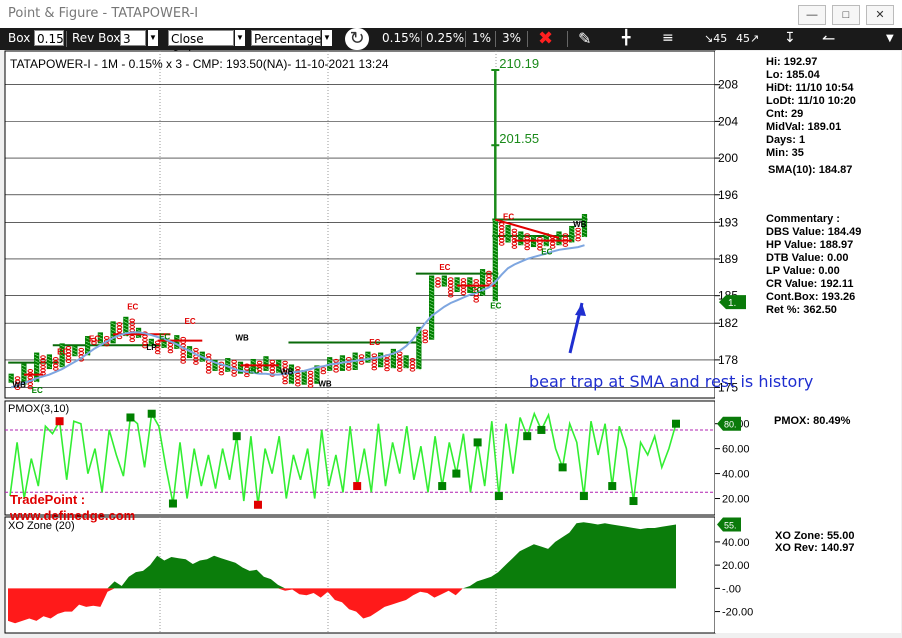 Image resolution: width=902 pixels, height=638 pixels. What do you see at coordinates (357, 39) in the screenshot?
I see `refresh-icon: ↻` at bounding box center [357, 39].